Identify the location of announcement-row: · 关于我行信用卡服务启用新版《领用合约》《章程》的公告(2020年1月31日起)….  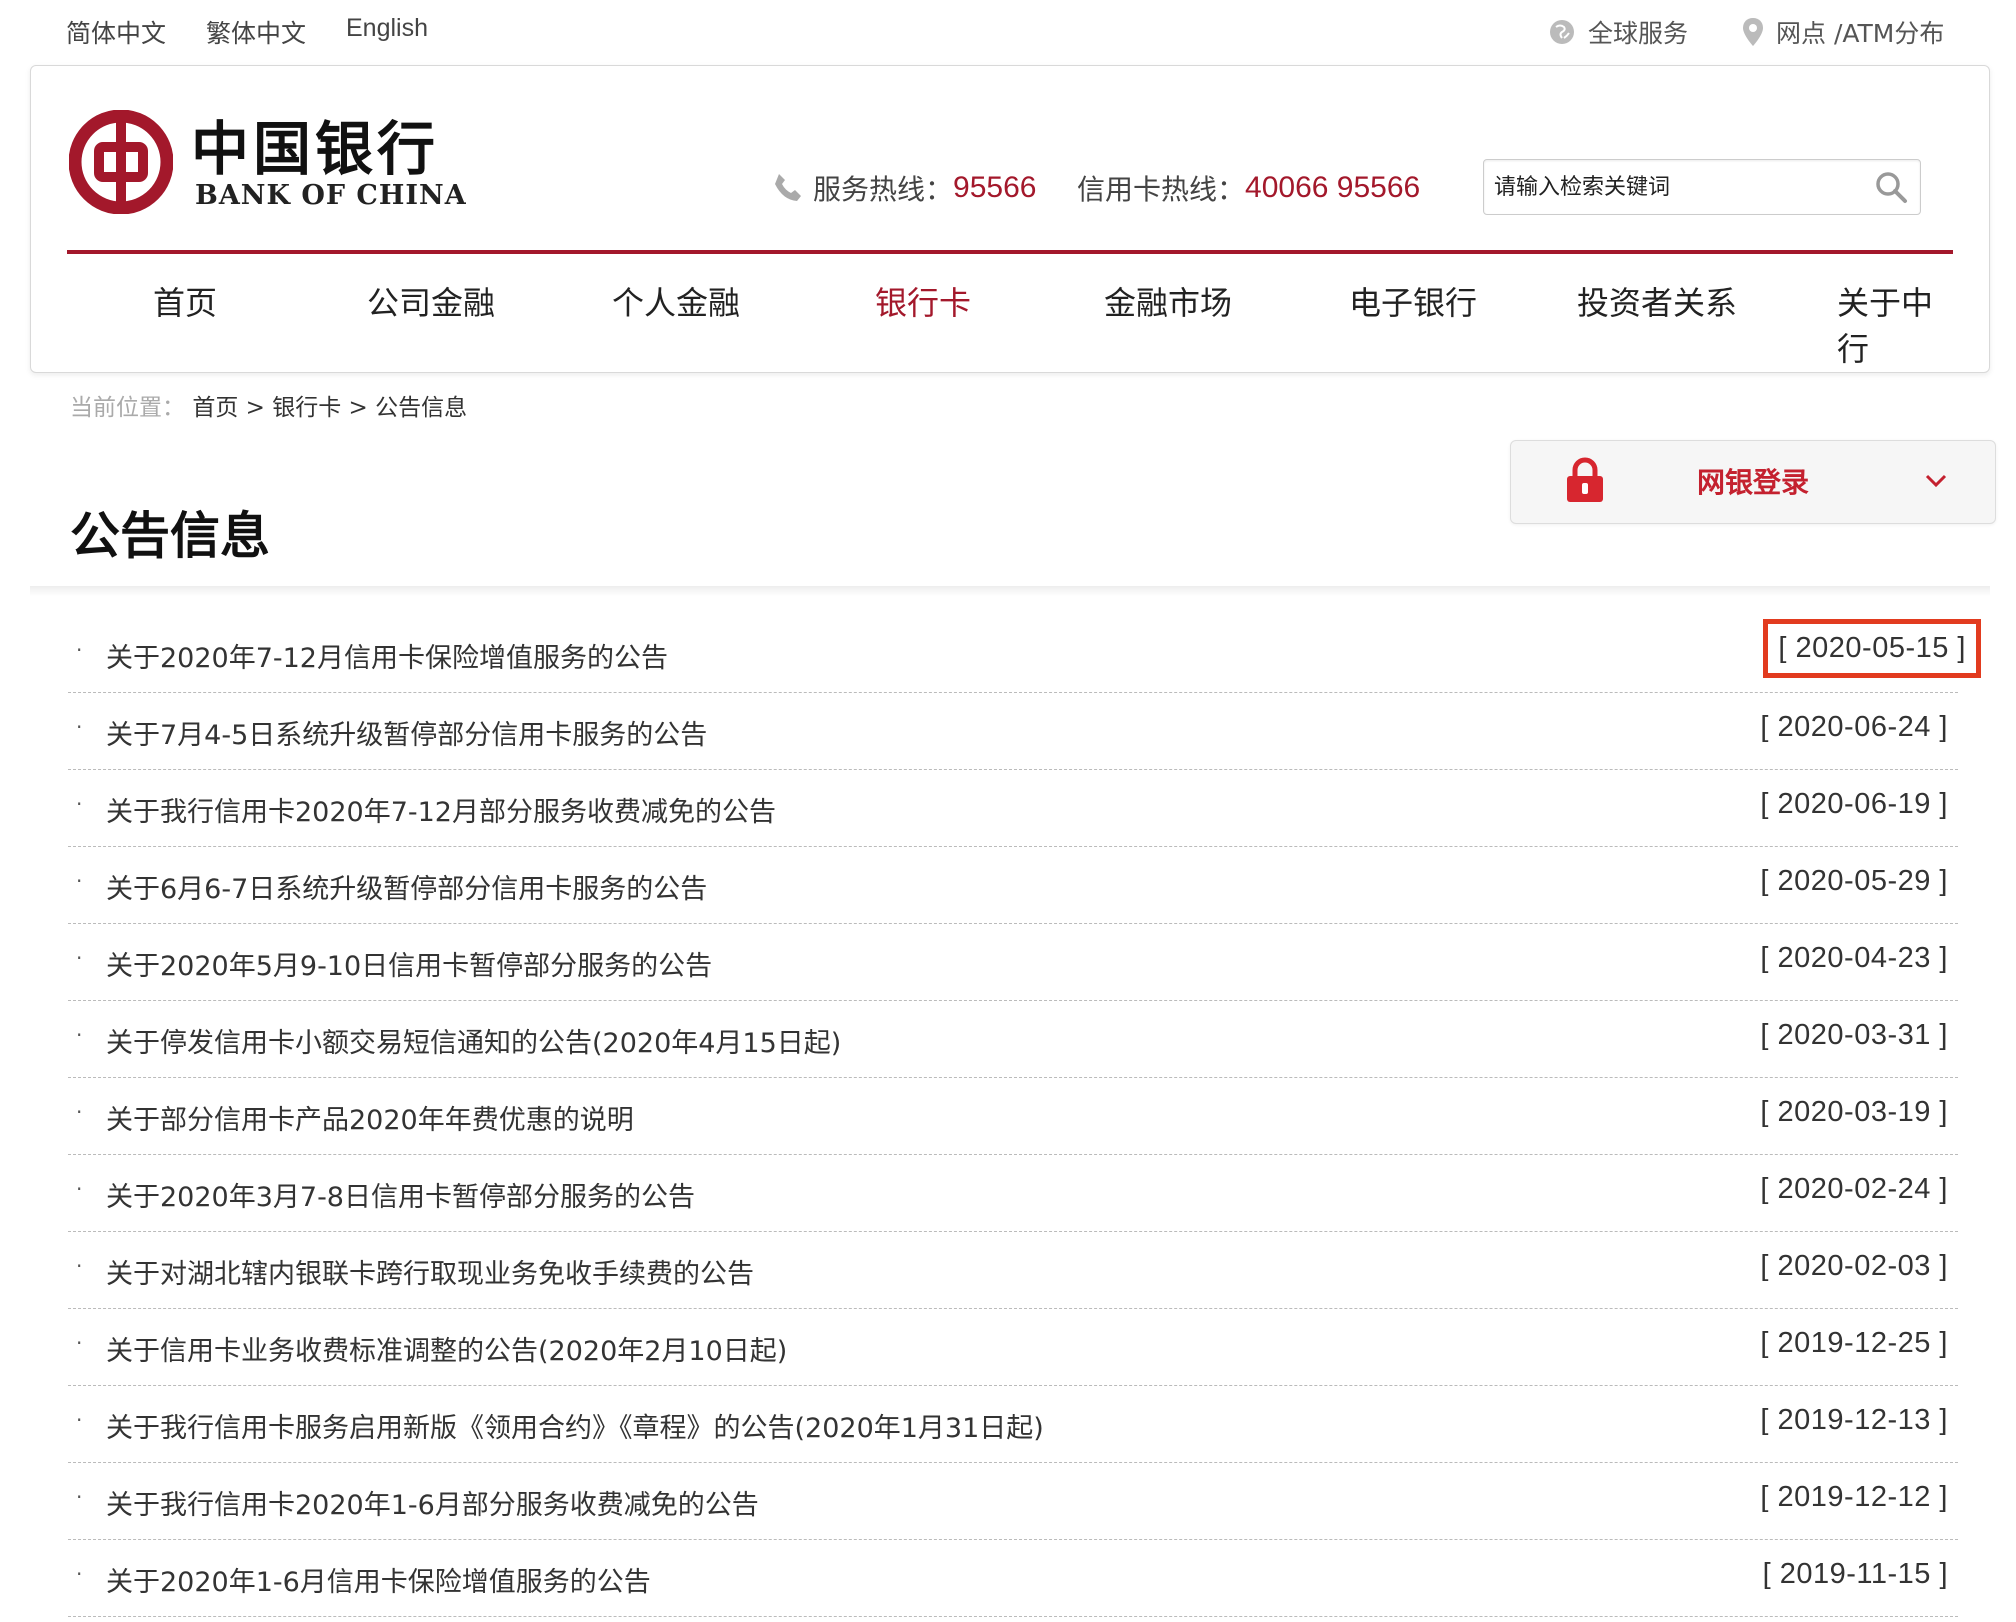
(1013, 1424).